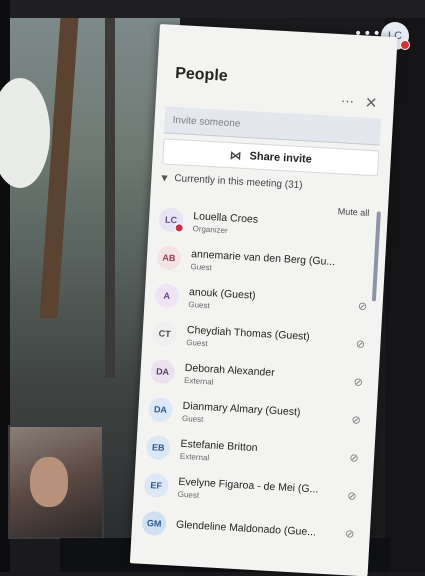 The image size is (425, 576). I want to click on self-video-preview, so click(56, 482).